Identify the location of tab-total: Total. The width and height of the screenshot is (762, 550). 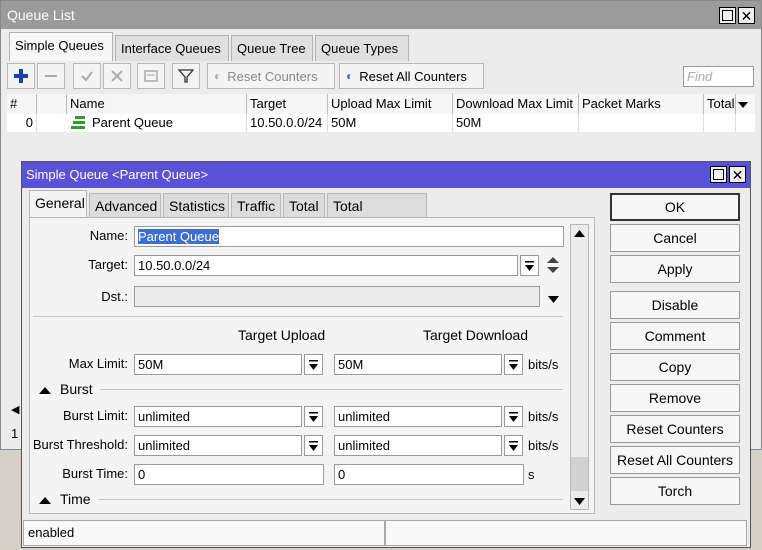
(304, 205).